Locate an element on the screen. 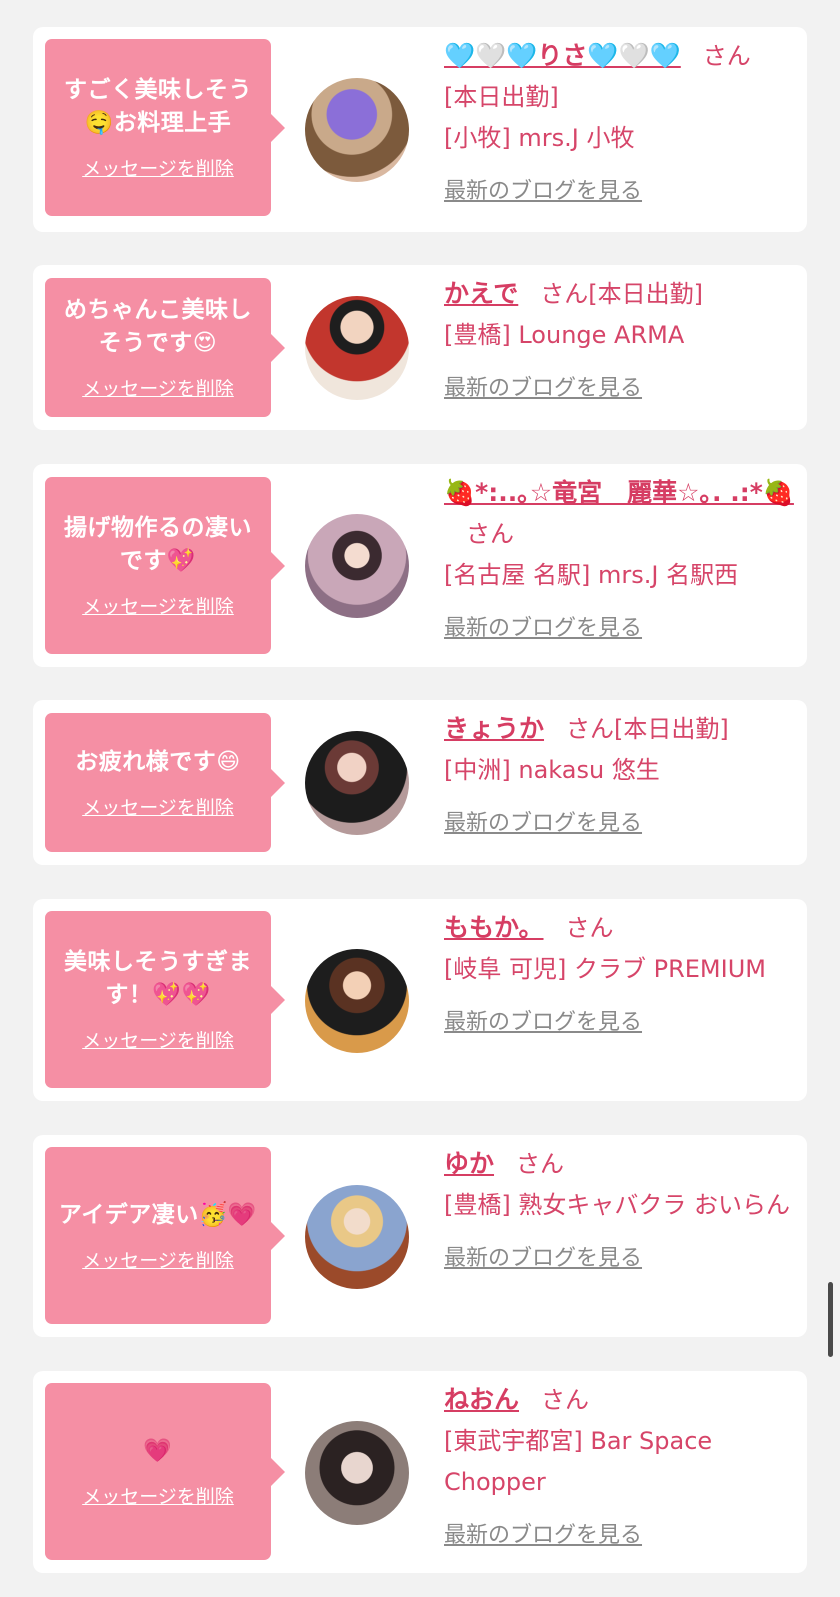 This screenshot has width=840, height=1597. sender-info: きょうか さん[本日出勤] [中洲] nakasu 悠生 最新のブログを見る is located at coordinates (619, 776).